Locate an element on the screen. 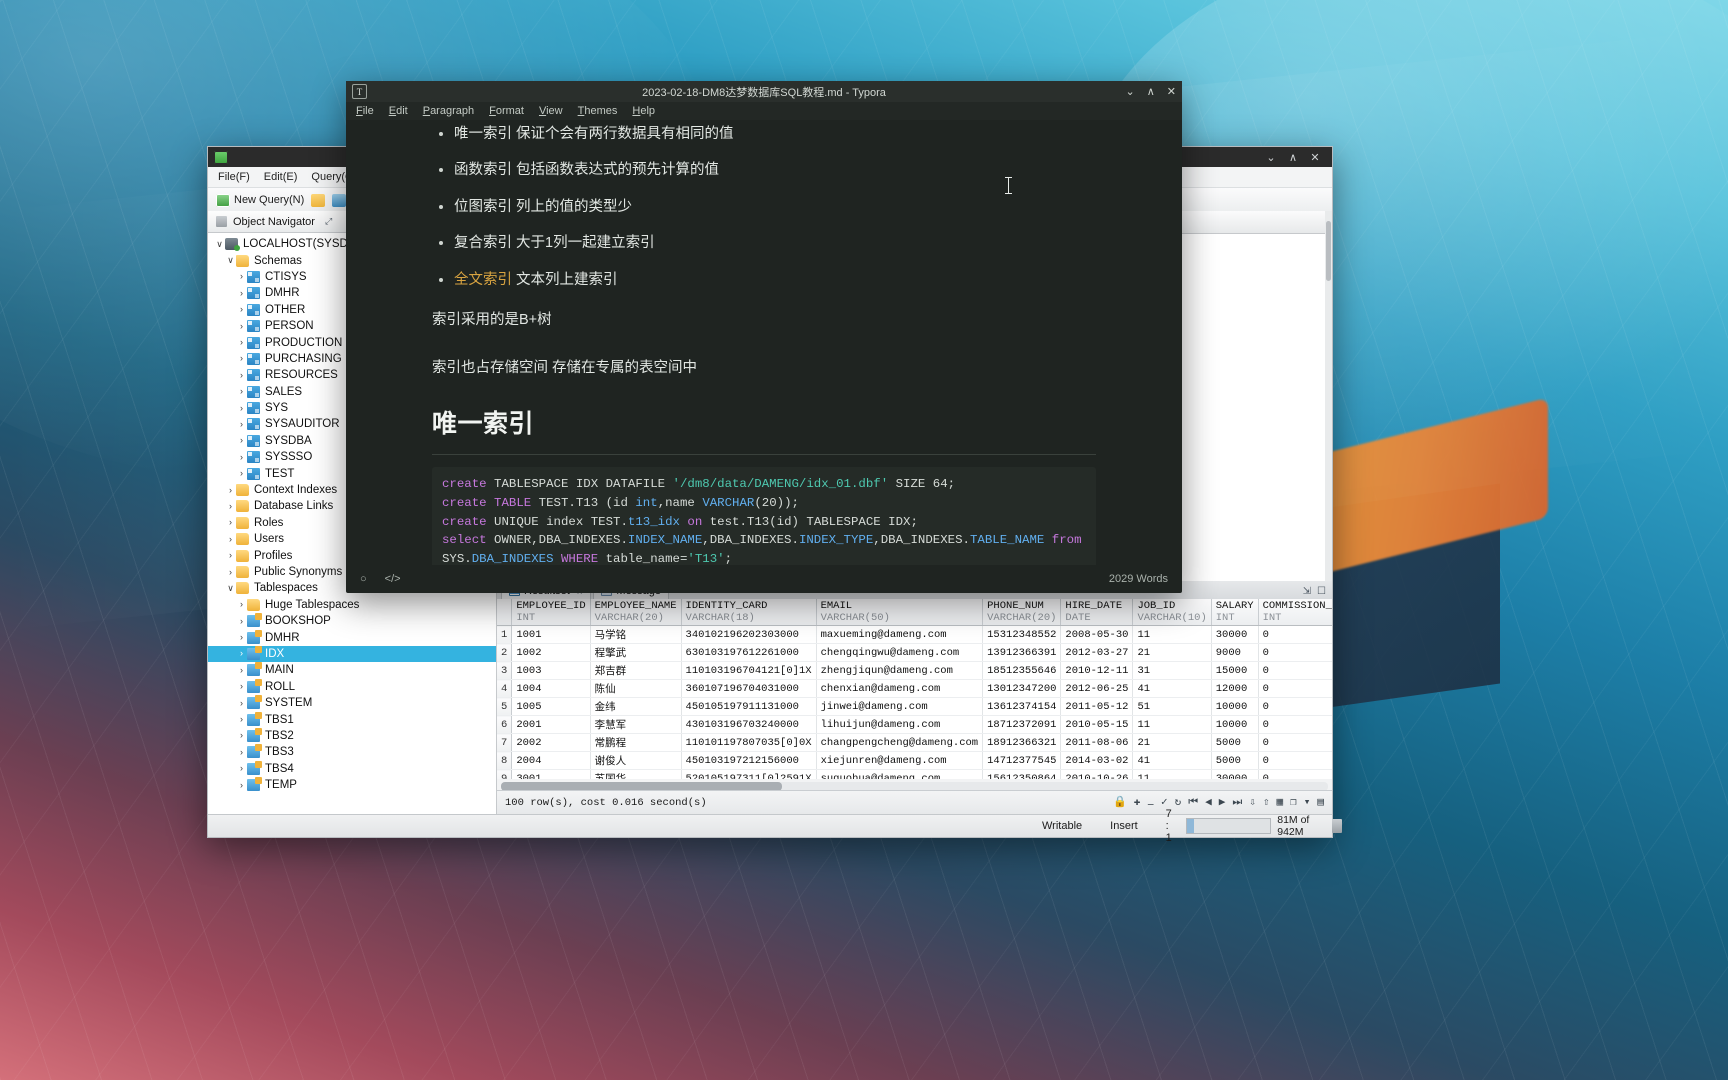 The image size is (1728, 1080). table-cell: 30000 is located at coordinates (1235, 634).